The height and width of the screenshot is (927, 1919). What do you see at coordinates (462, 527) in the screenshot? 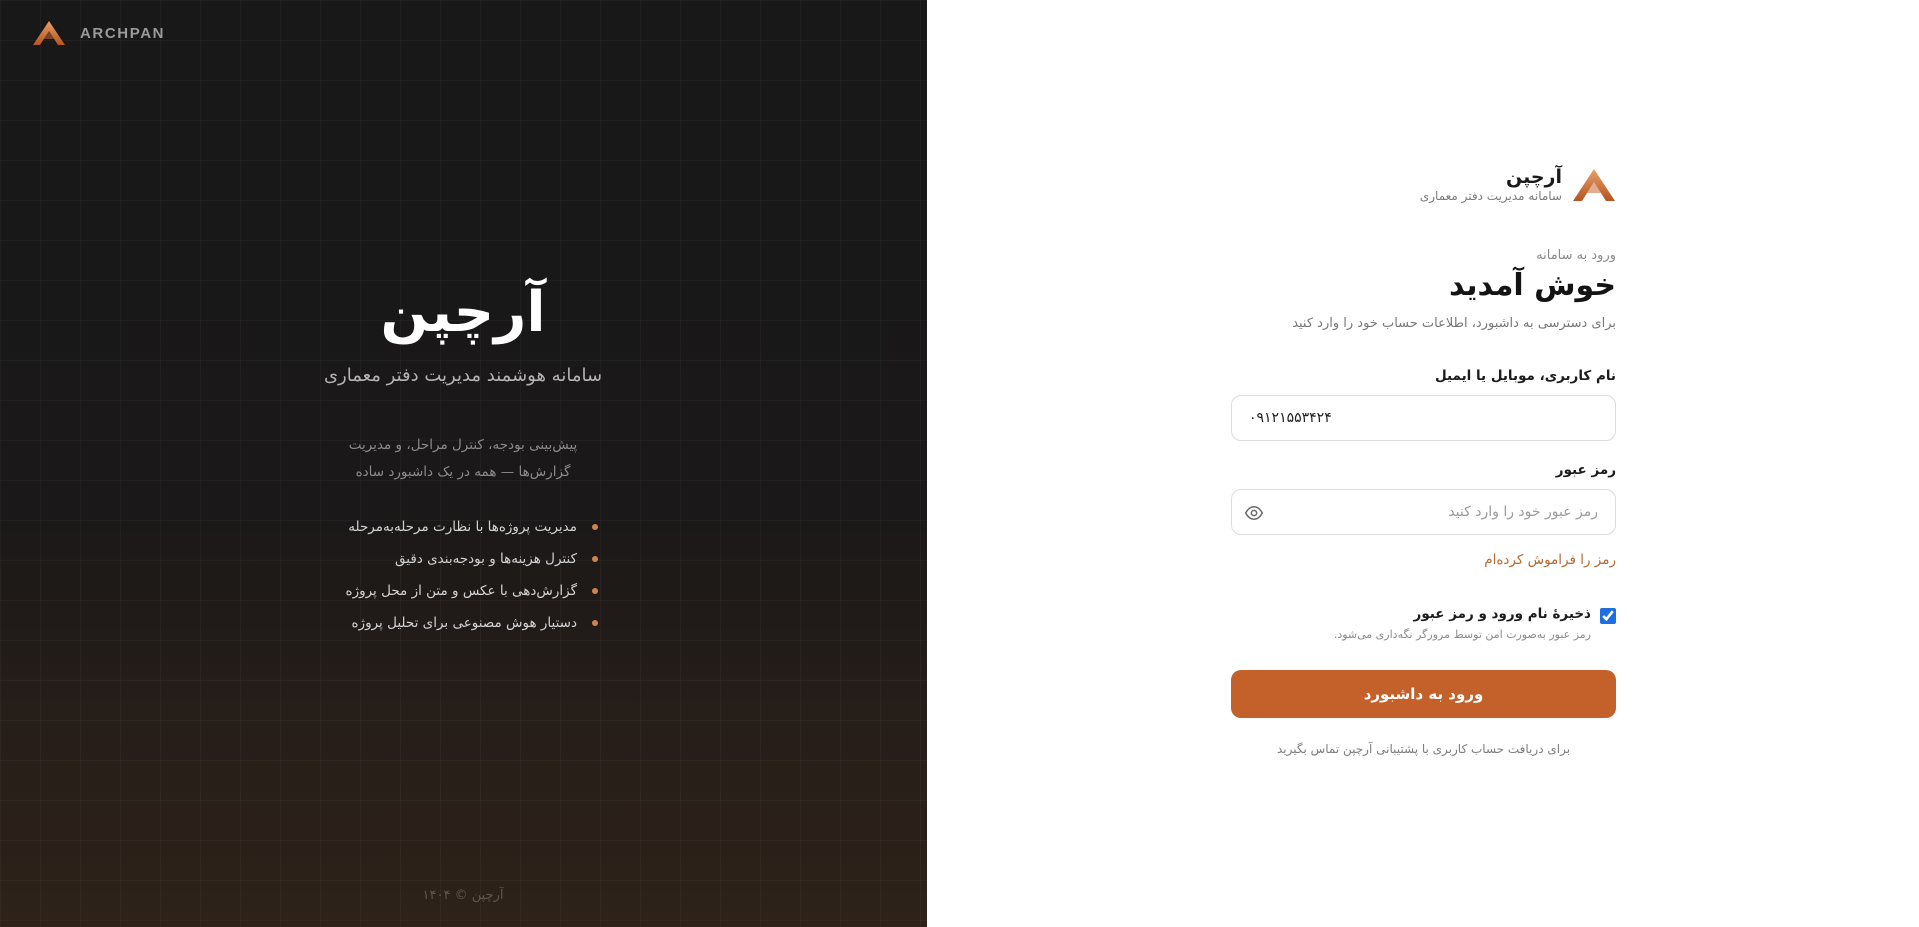
I see `feature-text: مدیریت پروژه‌ها با نظارت مرحله‌به‌مرحله` at bounding box center [462, 527].